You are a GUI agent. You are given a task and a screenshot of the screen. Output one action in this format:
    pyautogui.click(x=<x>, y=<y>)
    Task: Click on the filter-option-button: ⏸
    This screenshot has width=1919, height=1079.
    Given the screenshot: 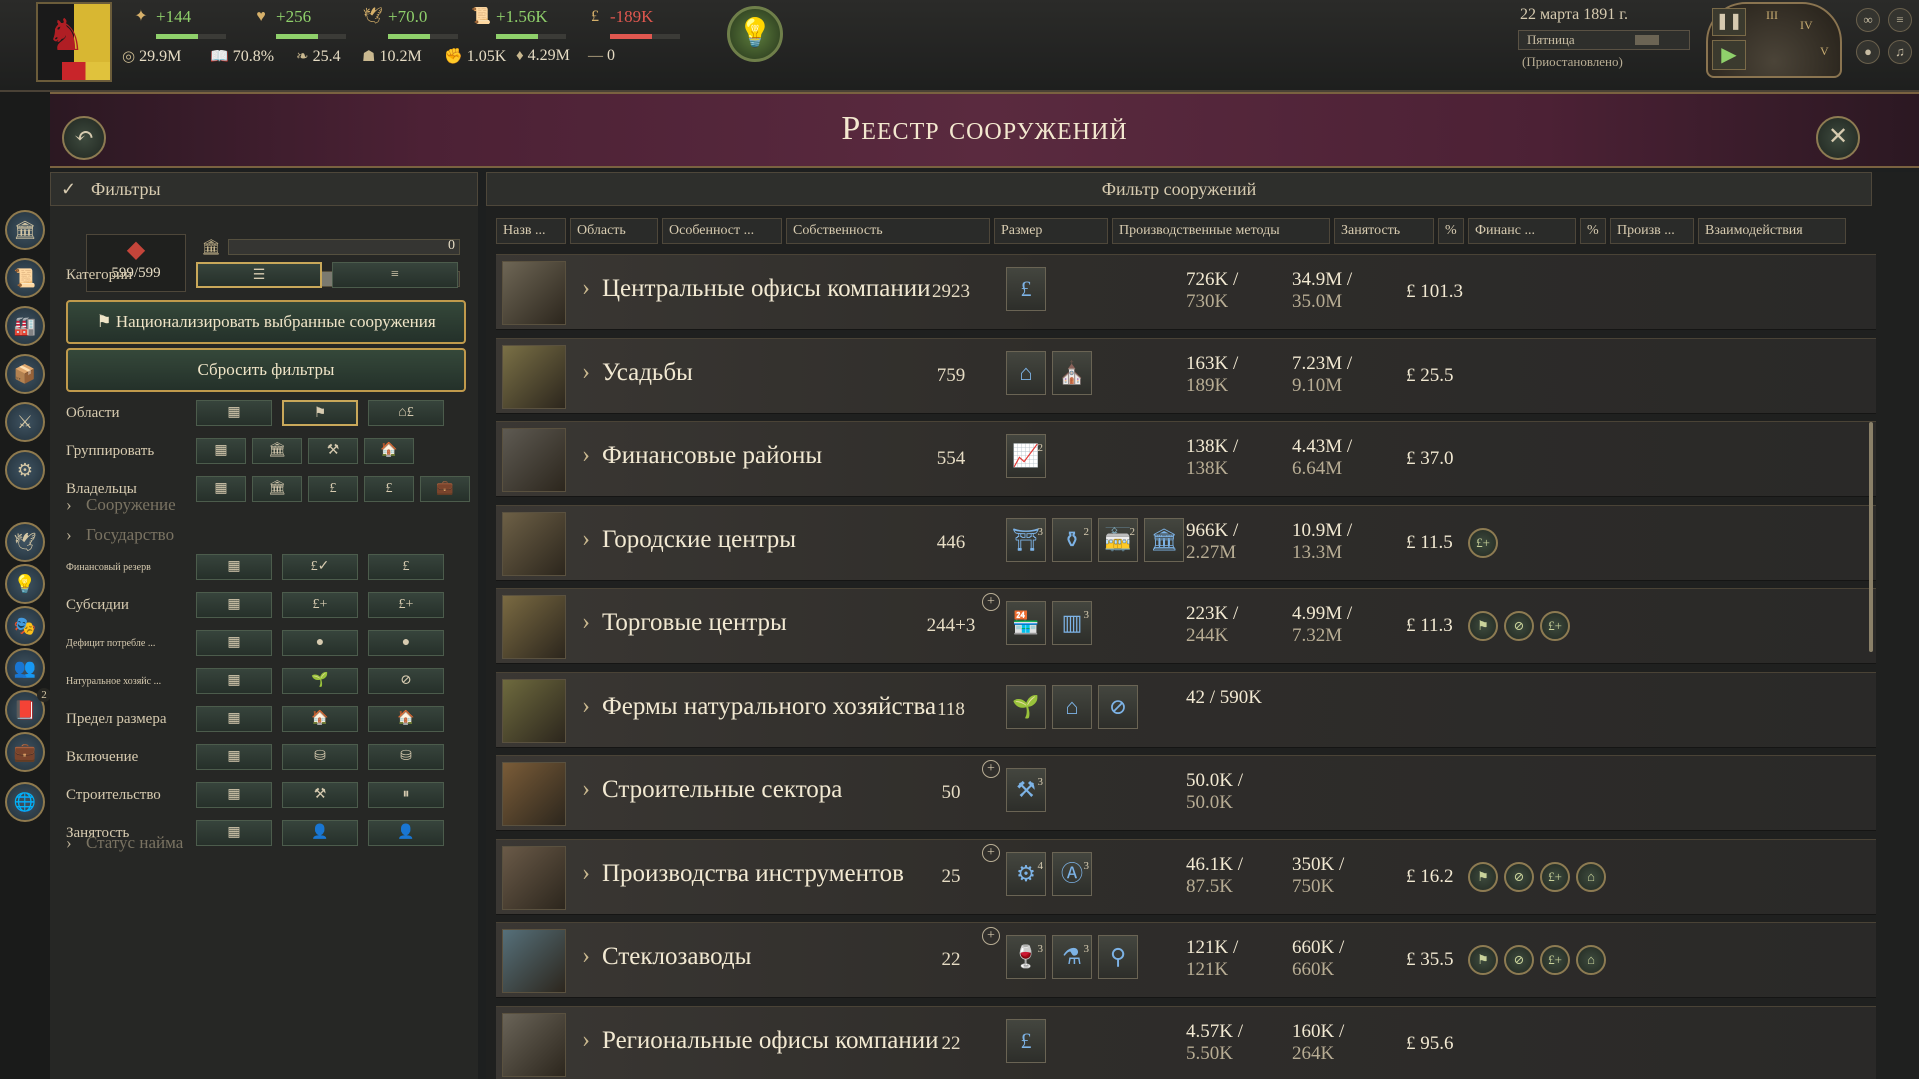 What is the action you would take?
    pyautogui.click(x=406, y=795)
    